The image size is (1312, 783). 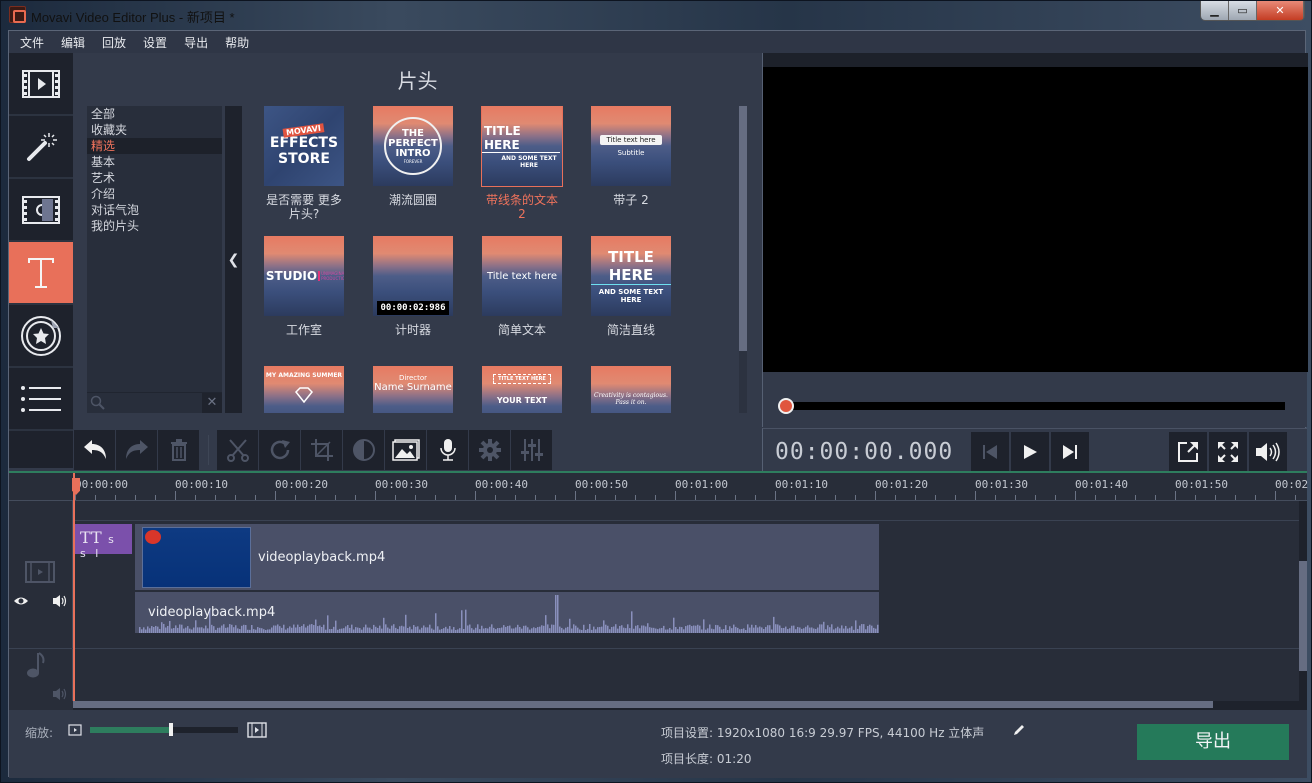 What do you see at coordinates (212, 403) in the screenshot?
I see `clear-search-button: ✕` at bounding box center [212, 403].